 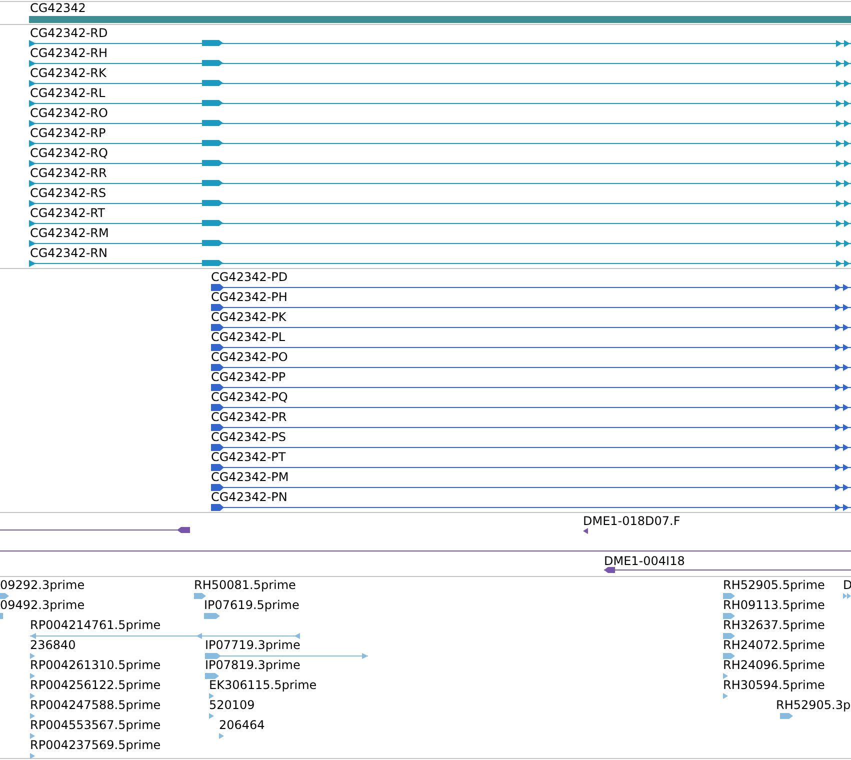 I want to click on transcript-label: CG42342-RO, so click(x=69, y=113).